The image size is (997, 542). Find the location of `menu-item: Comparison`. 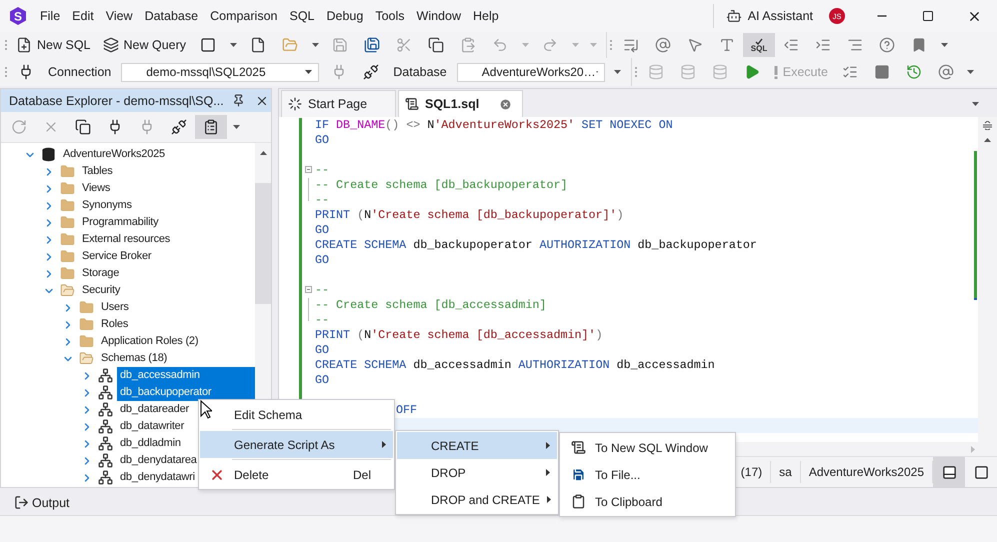

menu-item: Comparison is located at coordinates (244, 16).